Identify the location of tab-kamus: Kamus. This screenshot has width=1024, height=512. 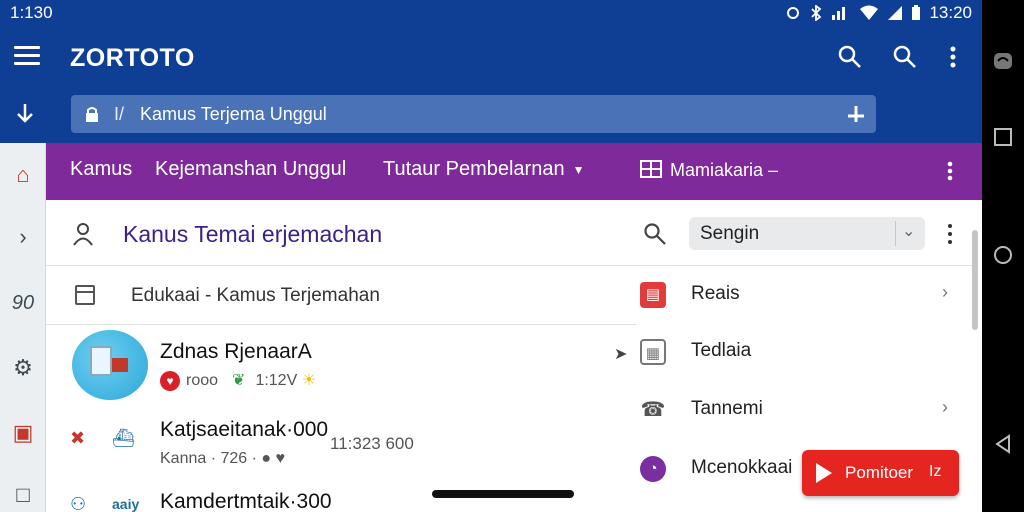
(101, 169).